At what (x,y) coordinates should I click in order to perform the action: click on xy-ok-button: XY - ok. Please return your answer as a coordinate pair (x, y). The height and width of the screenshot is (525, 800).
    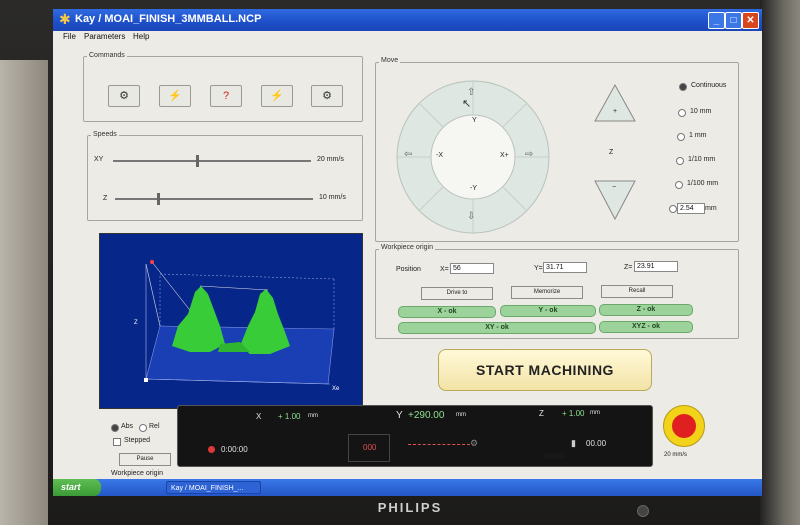
    Looking at the image, I should click on (497, 328).